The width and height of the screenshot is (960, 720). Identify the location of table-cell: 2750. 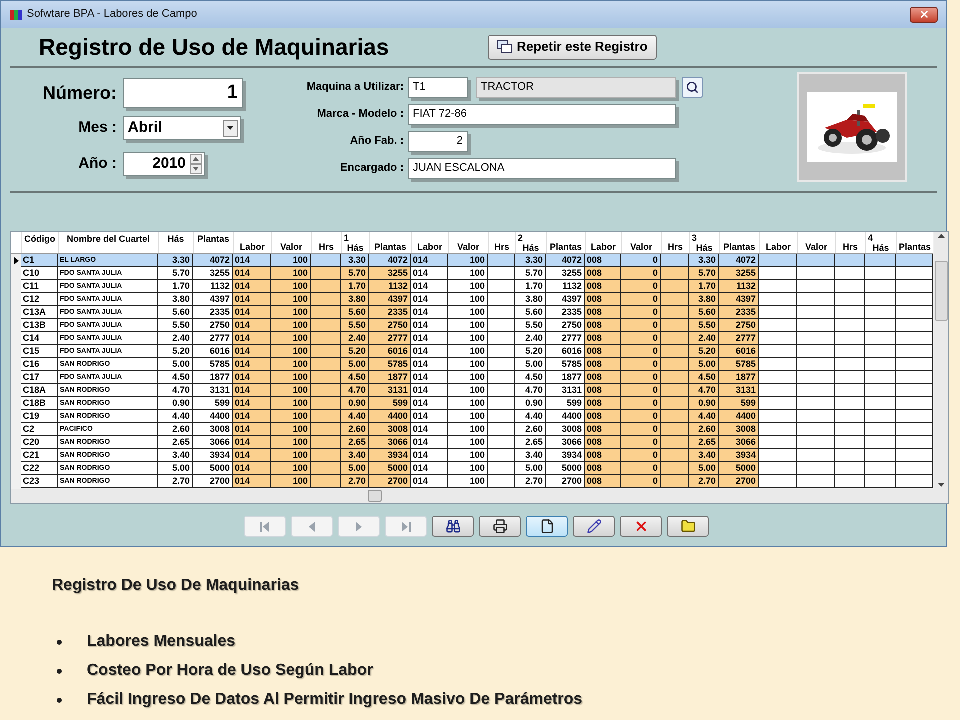
(213, 325).